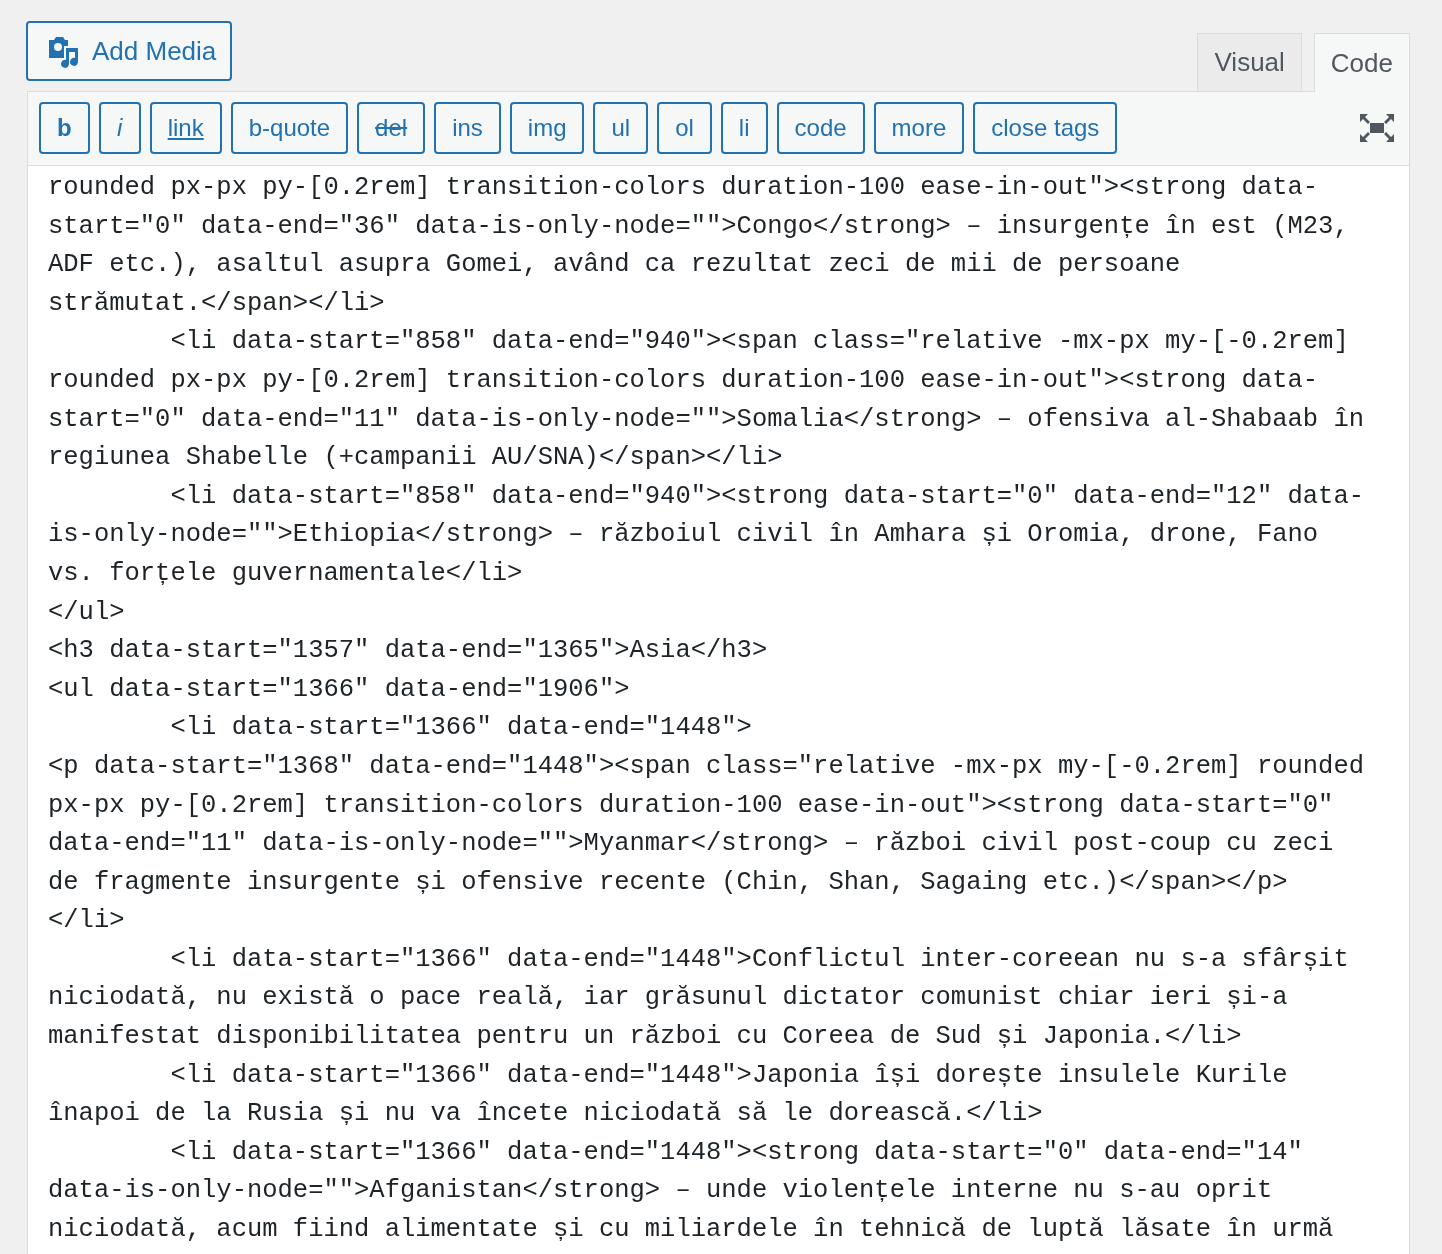 This screenshot has height=1254, width=1442. I want to click on quicktag-button: b, so click(64, 128).